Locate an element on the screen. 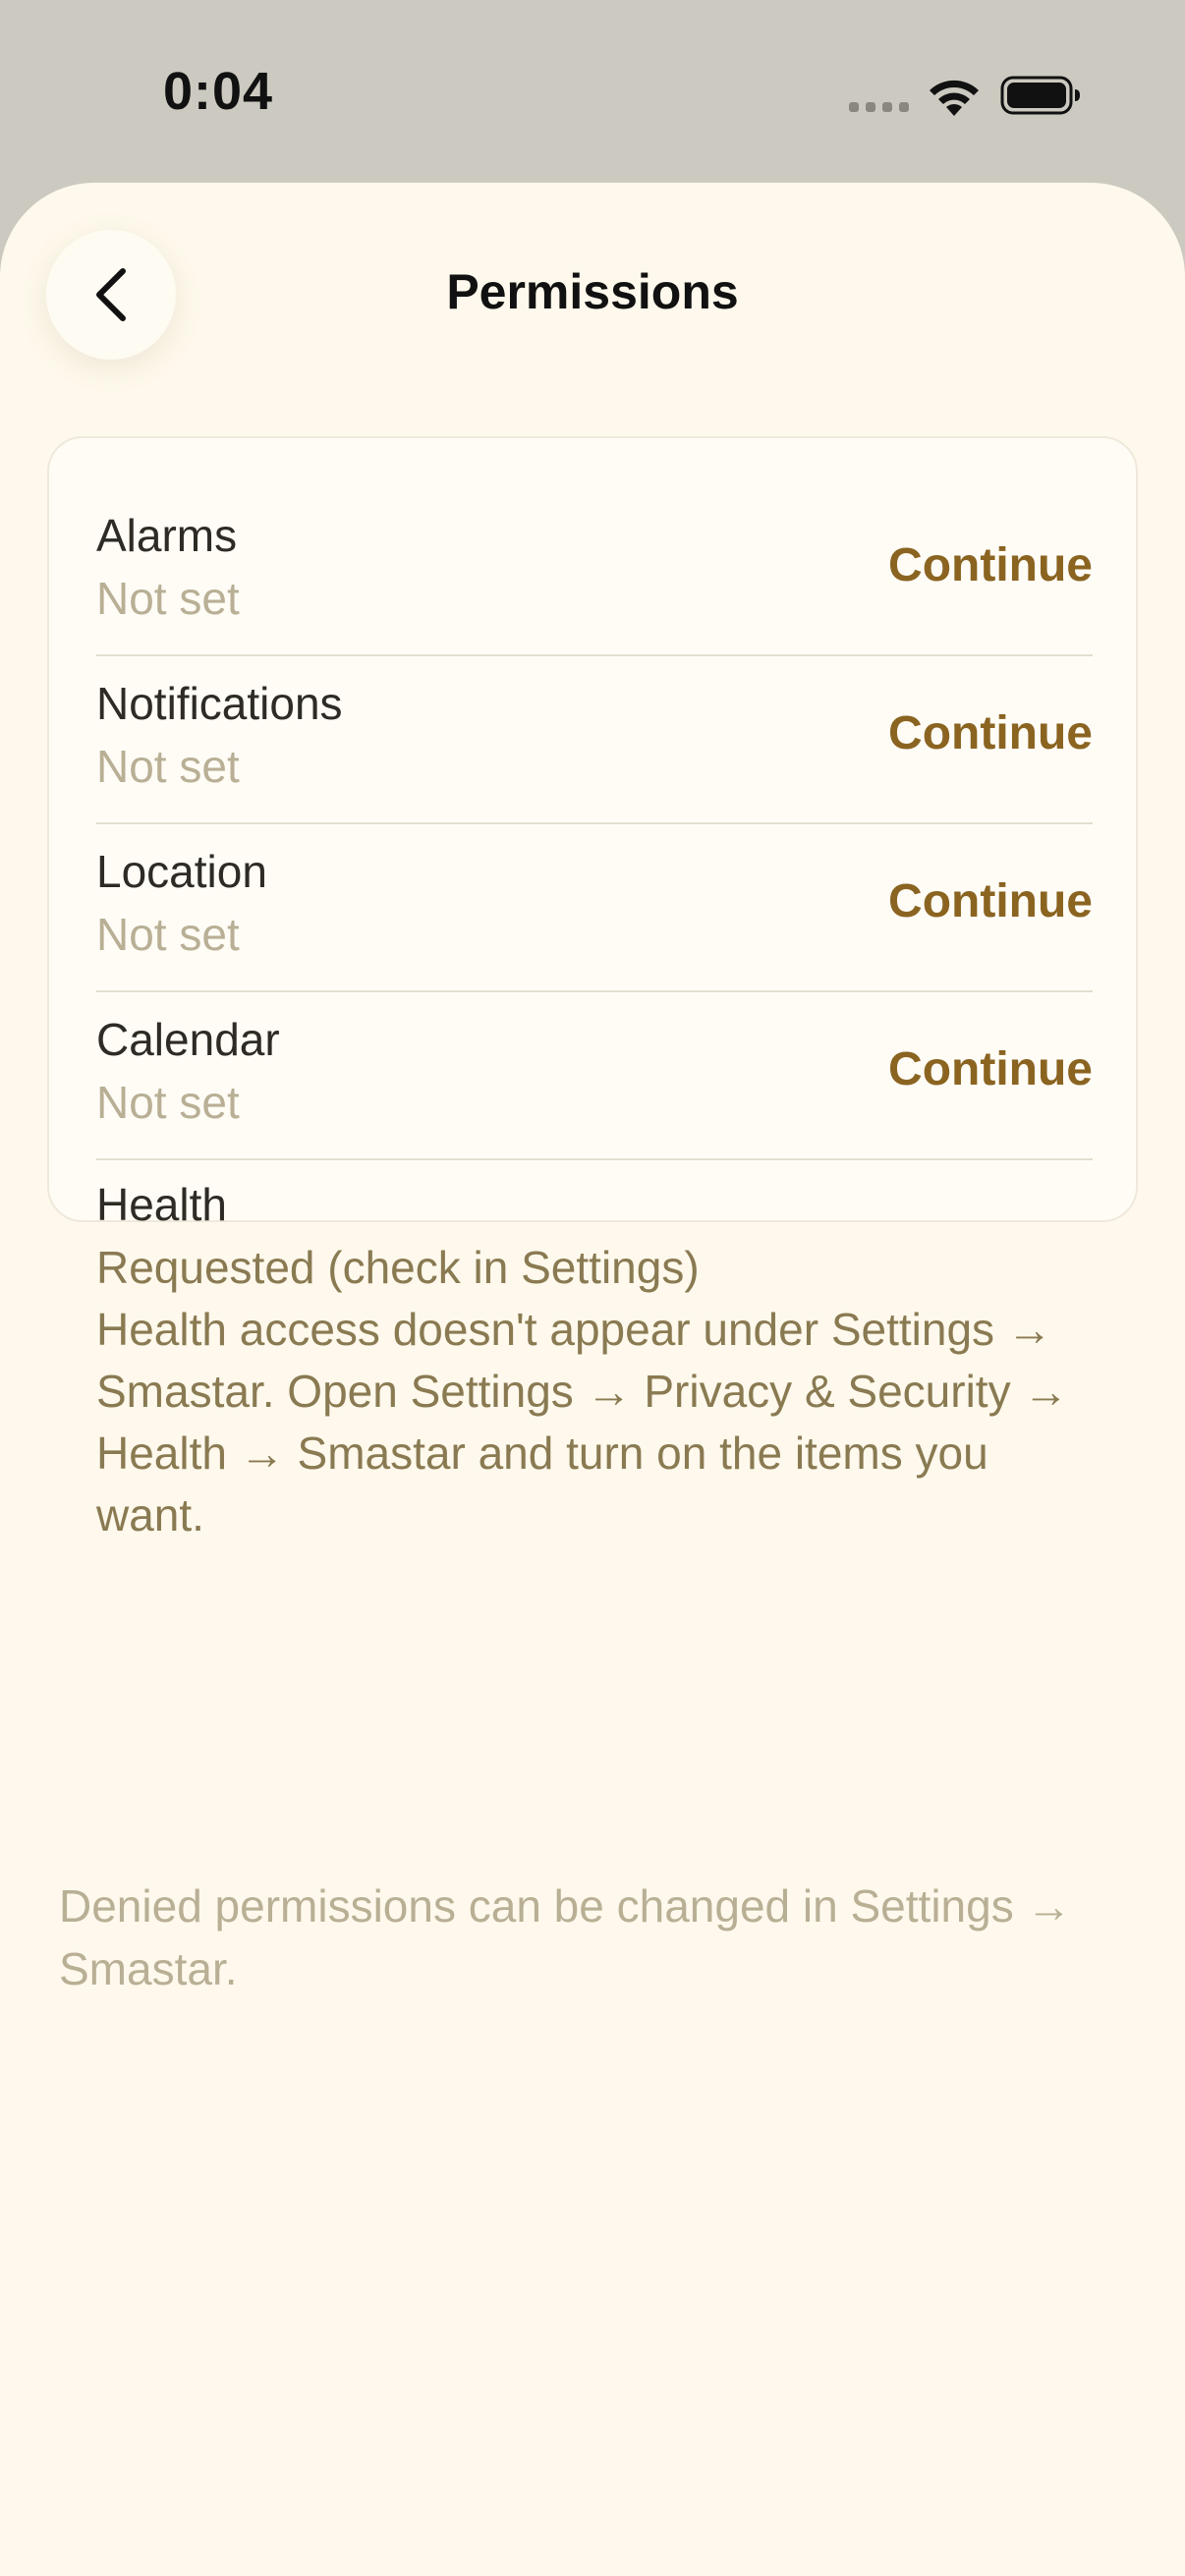 The image size is (1185, 2576). continue-location-button: Continue is located at coordinates (991, 901).